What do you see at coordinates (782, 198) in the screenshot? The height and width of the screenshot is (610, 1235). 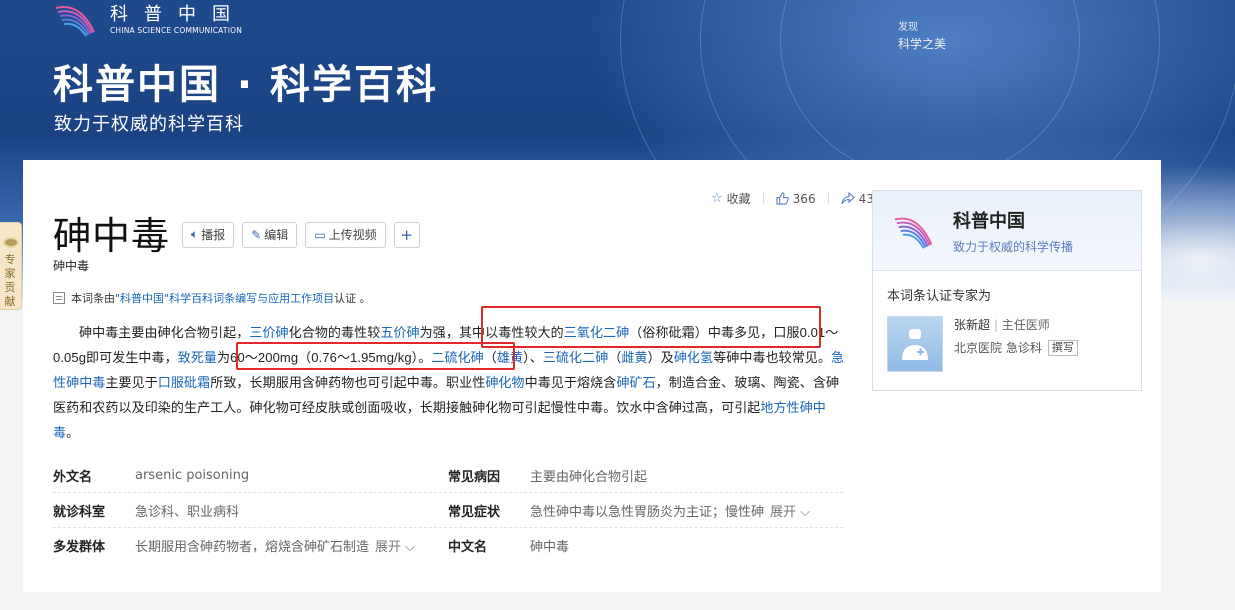 I see `thumbs-up-icon` at bounding box center [782, 198].